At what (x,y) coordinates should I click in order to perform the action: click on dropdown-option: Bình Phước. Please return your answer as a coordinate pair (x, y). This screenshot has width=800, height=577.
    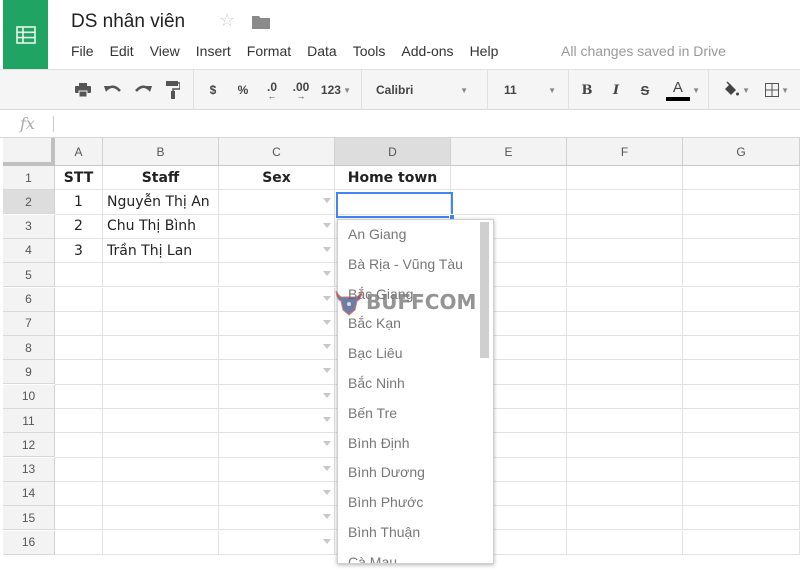
    Looking at the image, I should click on (415, 503).